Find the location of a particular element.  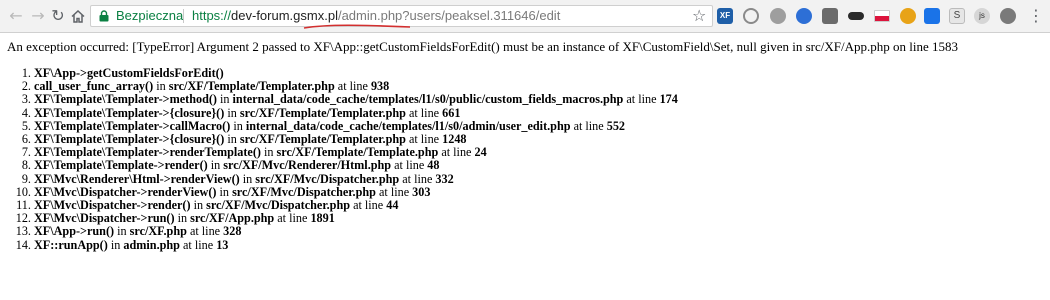

s-extension-icon: S is located at coordinates (957, 16).